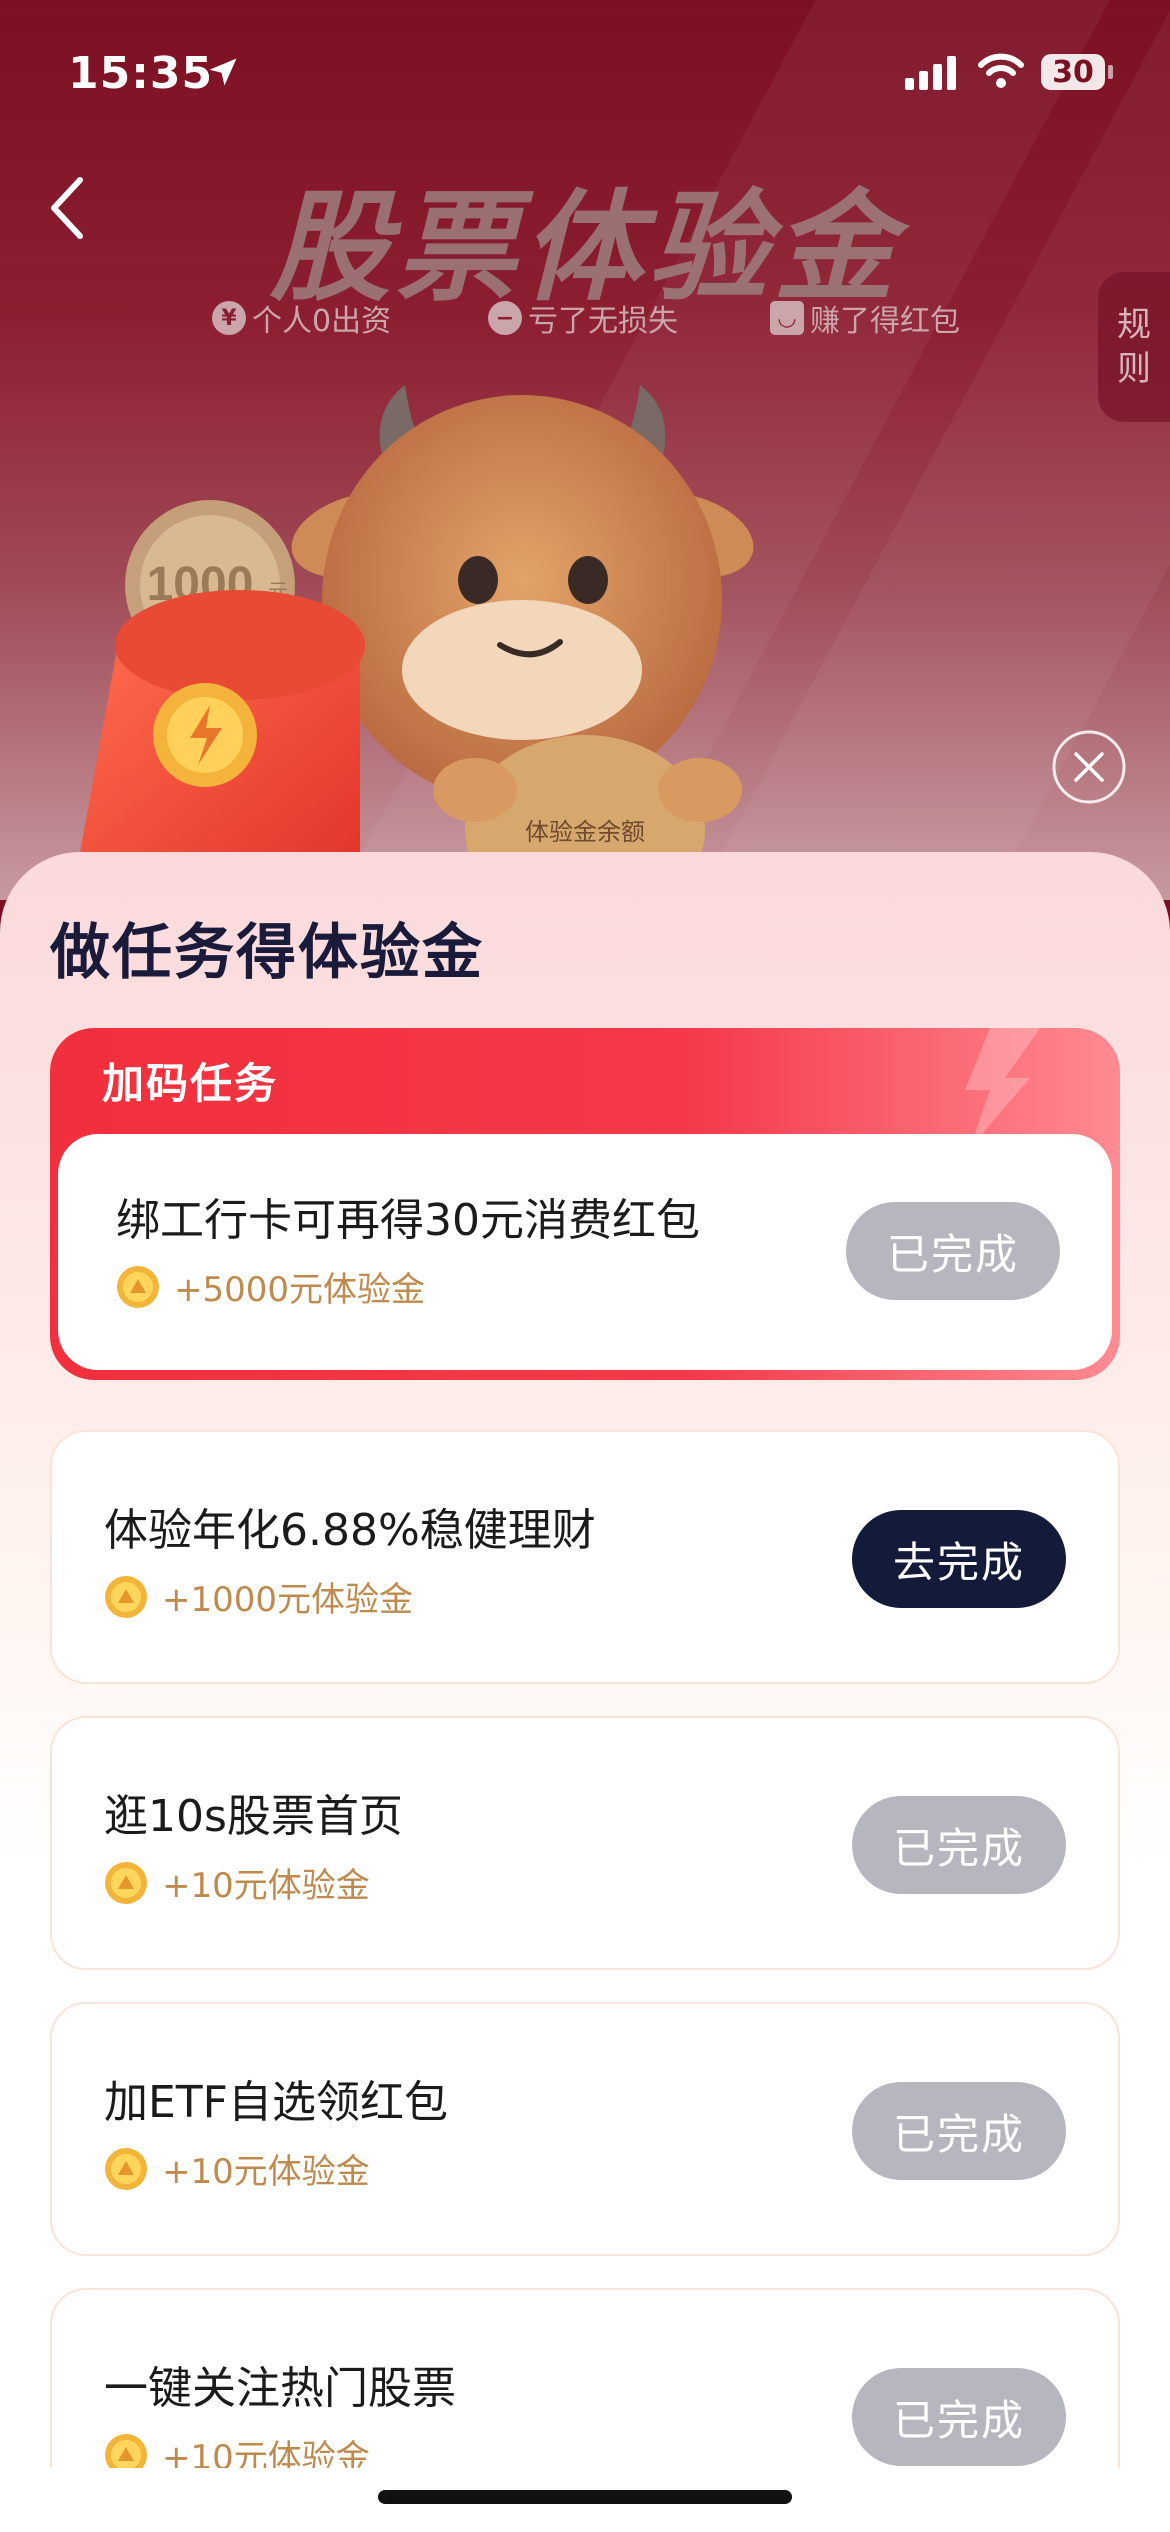 Image resolution: width=1170 pixels, height=2532 pixels. Describe the element at coordinates (885, 321) in the screenshot. I see `feature-label: 赚了得红包` at that location.